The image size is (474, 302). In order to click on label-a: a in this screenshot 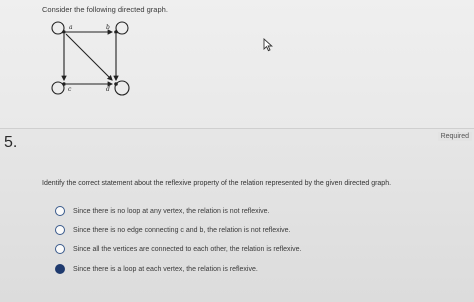, I will do `click(71, 27)`.